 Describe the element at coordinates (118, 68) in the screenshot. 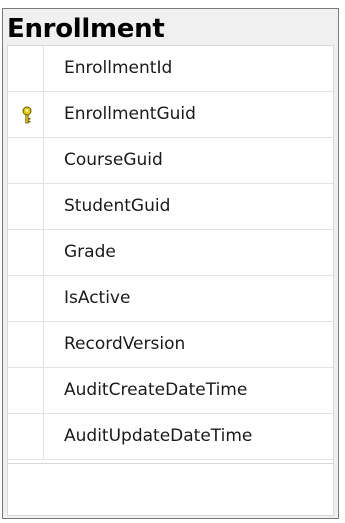

I see `column-name: EnrollmentId` at that location.